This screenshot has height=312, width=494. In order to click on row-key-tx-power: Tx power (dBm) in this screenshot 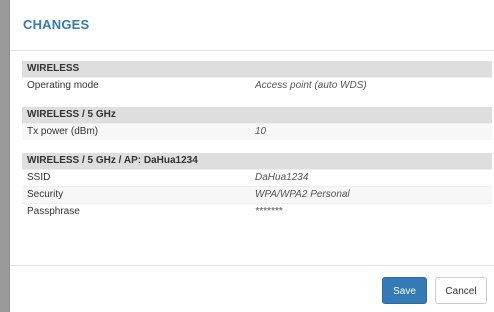, I will do `click(63, 131)`.